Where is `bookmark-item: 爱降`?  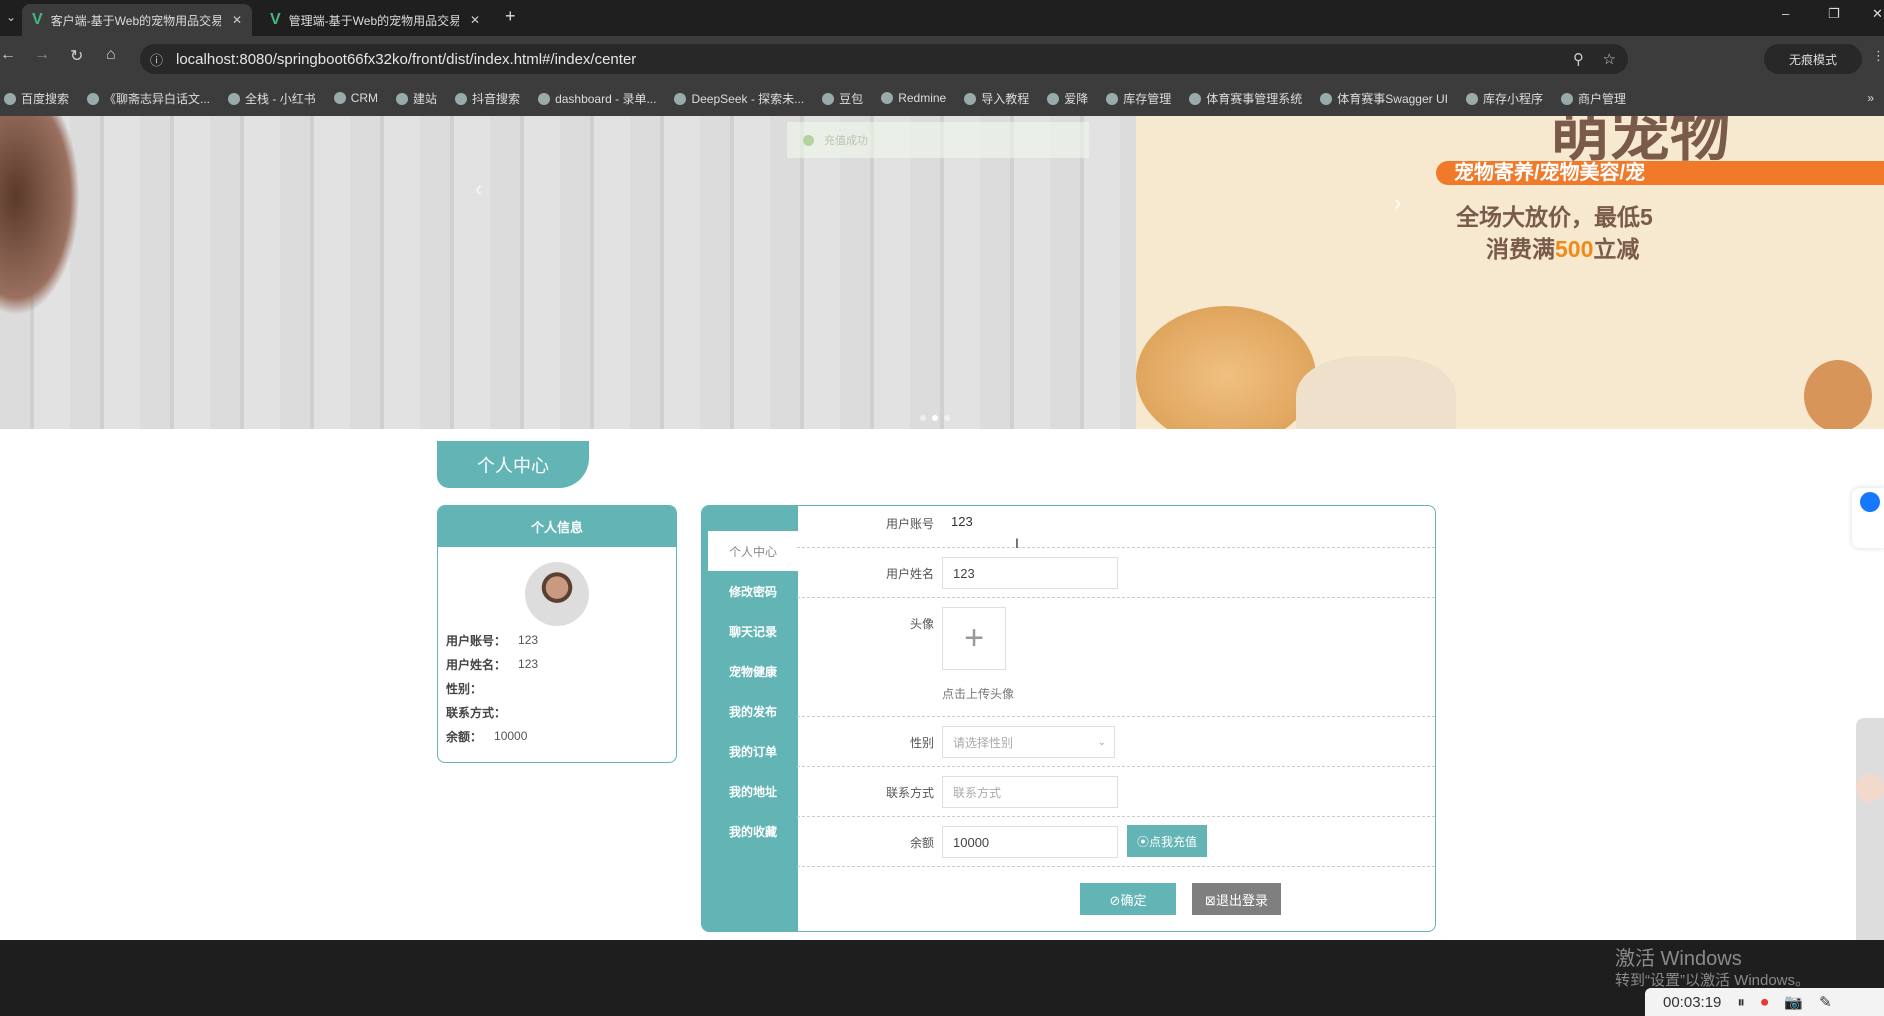
bookmark-item: 爱降 is located at coordinates (1067, 98).